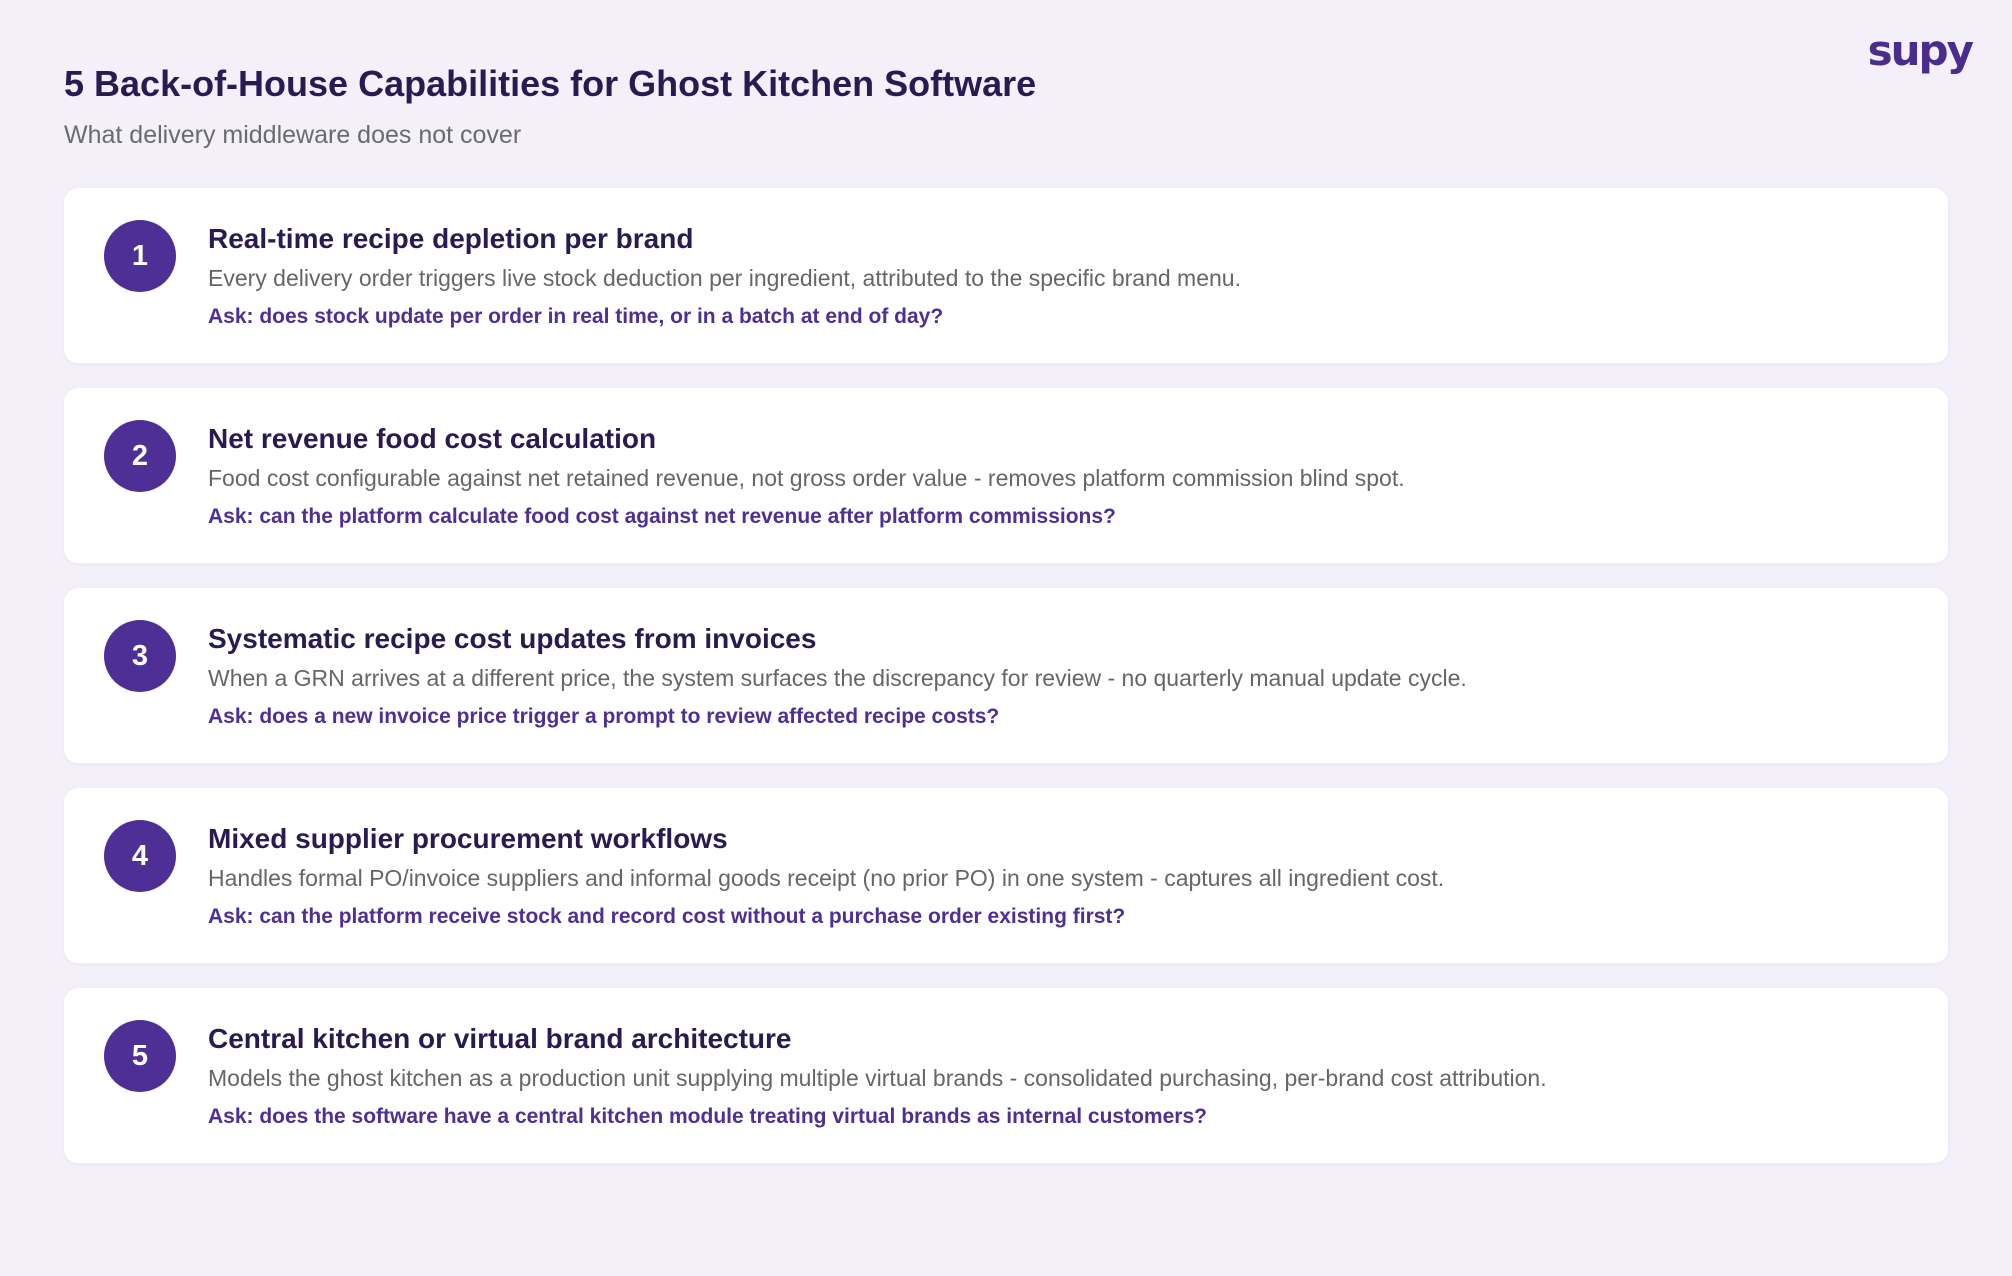  What do you see at coordinates (140, 856) in the screenshot?
I see `capability-number-badge: 4` at bounding box center [140, 856].